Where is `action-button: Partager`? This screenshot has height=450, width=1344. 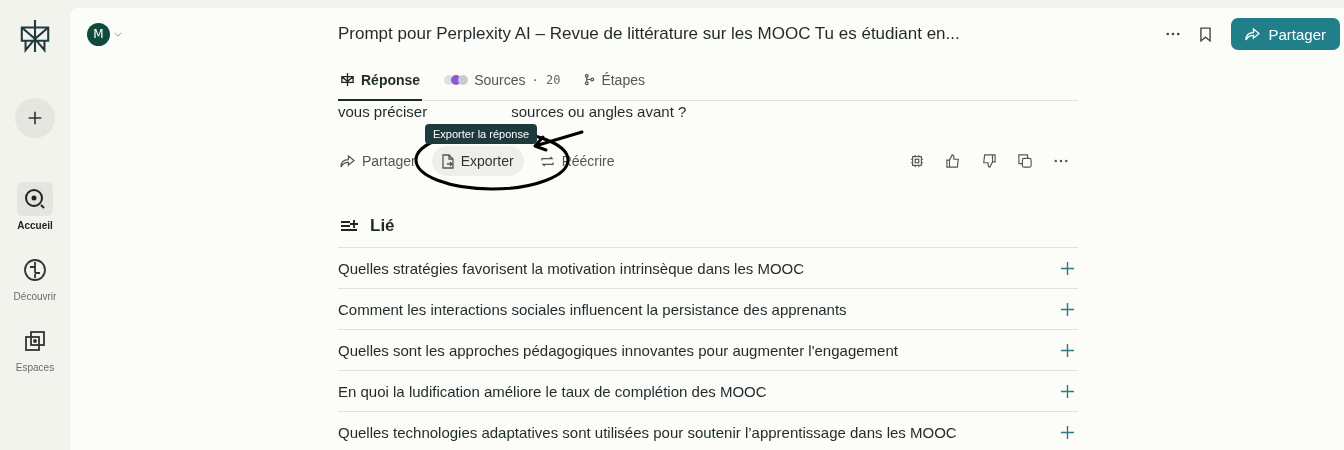
action-button: Partager is located at coordinates (382, 161).